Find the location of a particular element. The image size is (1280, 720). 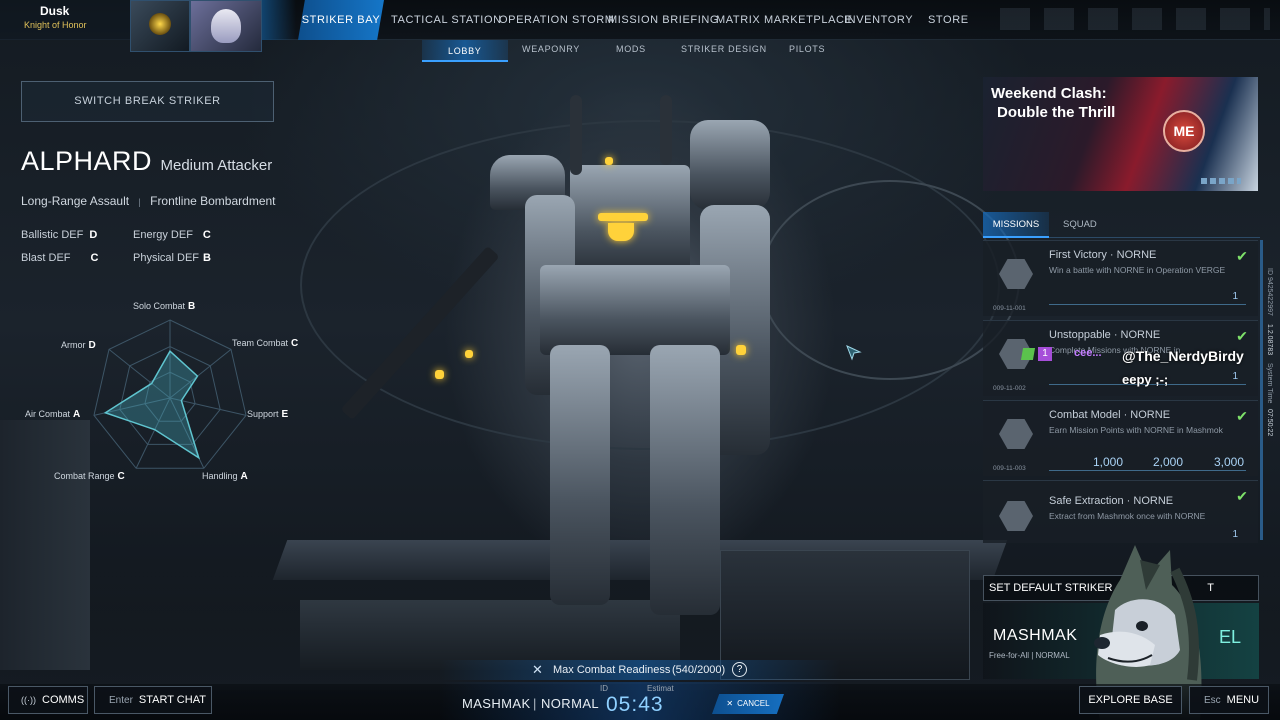

match-mode-text: Free-for-All | NORMAL is located at coordinates (1029, 655).